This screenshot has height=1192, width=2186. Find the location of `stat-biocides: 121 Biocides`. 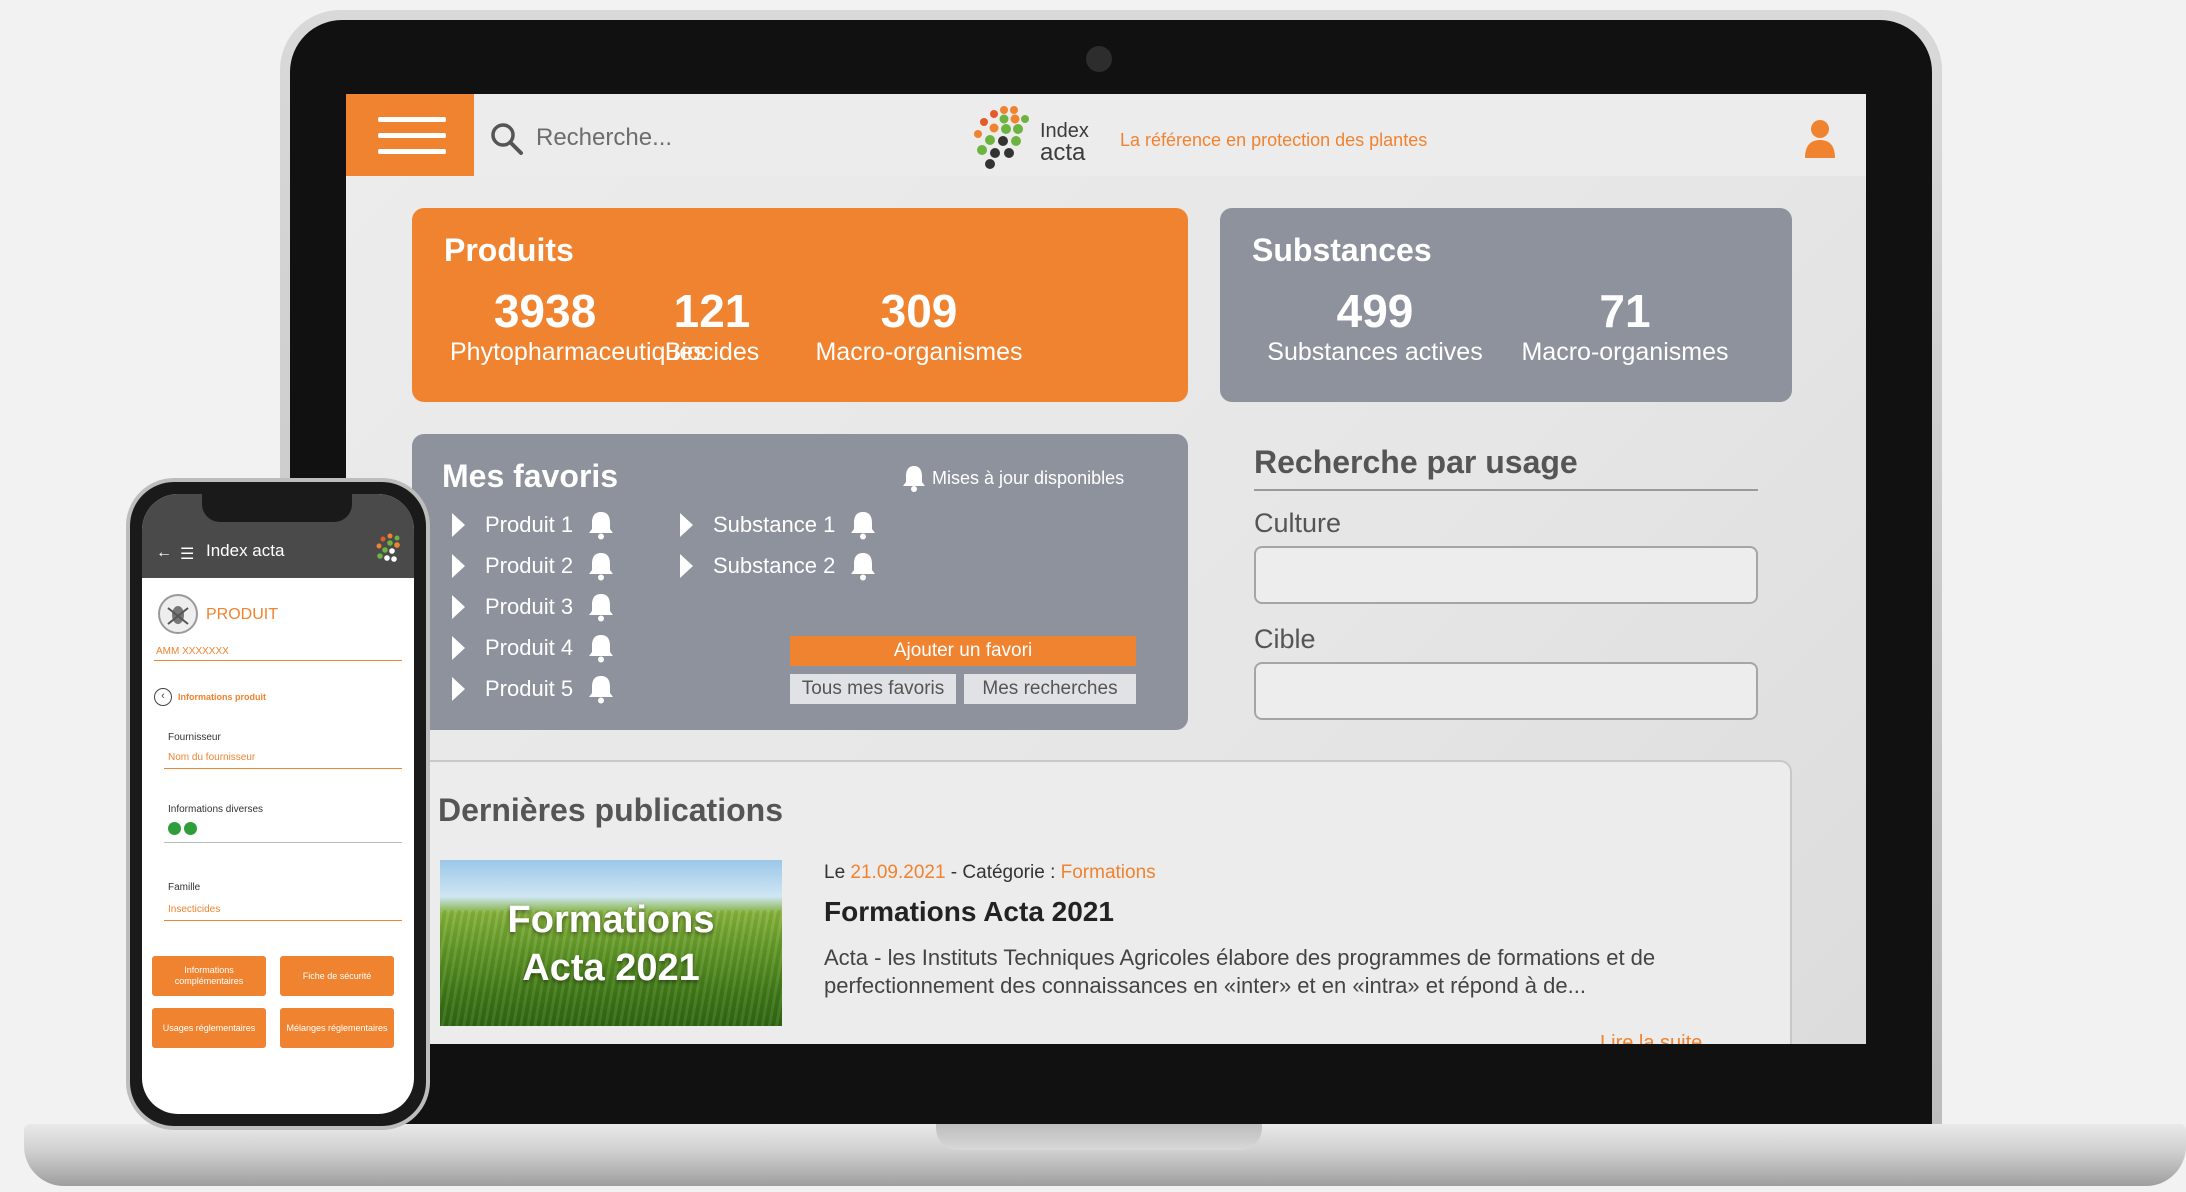

stat-biocides: 121 Biocides is located at coordinates (712, 327).